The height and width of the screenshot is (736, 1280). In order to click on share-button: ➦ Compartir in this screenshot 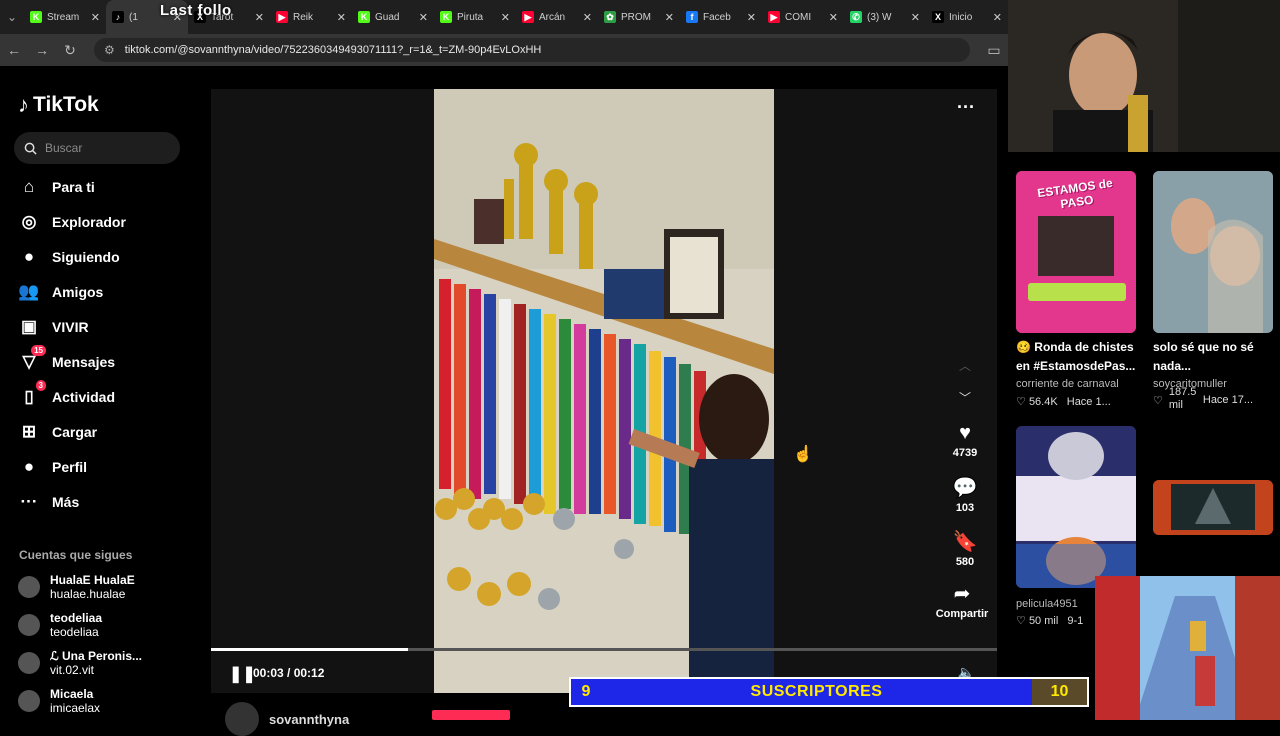, I will do `click(962, 600)`.